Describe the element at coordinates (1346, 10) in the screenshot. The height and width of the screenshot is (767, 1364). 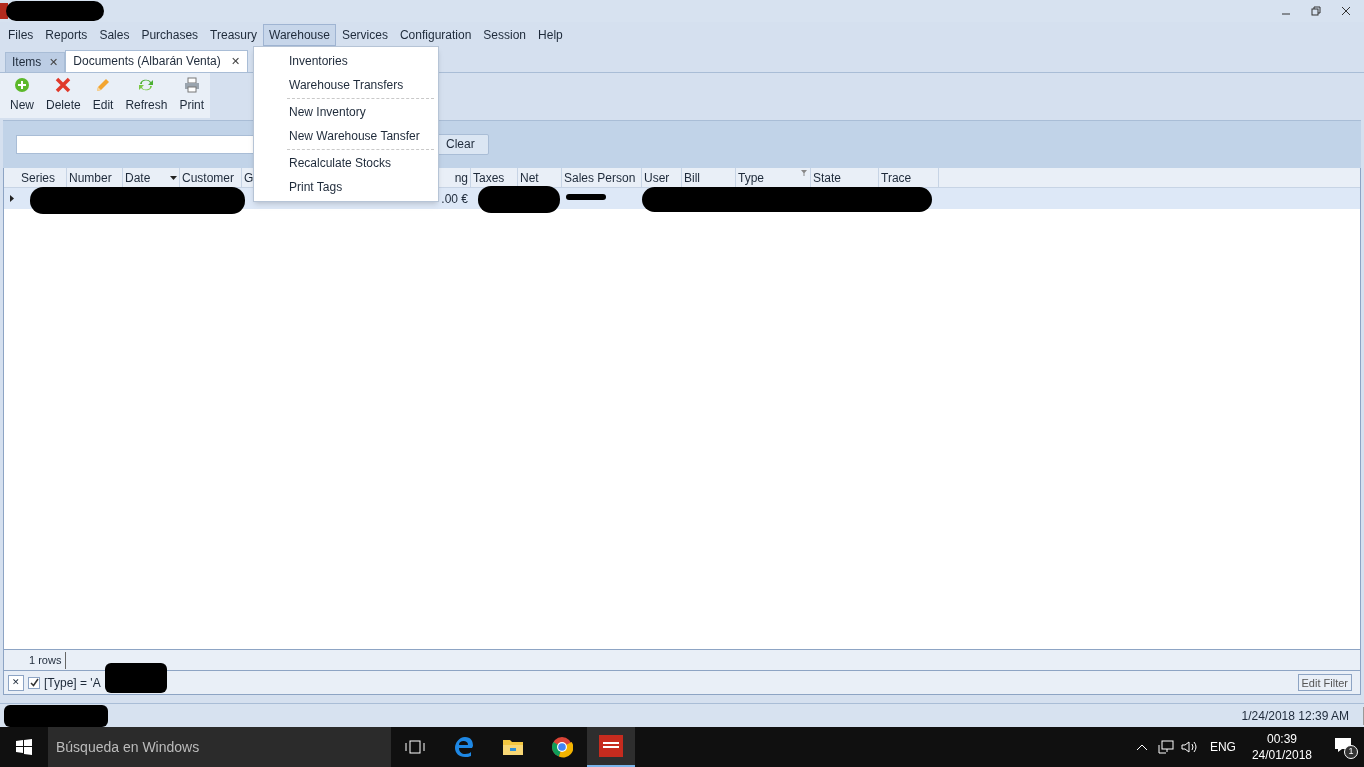
I see `close-icon` at that location.